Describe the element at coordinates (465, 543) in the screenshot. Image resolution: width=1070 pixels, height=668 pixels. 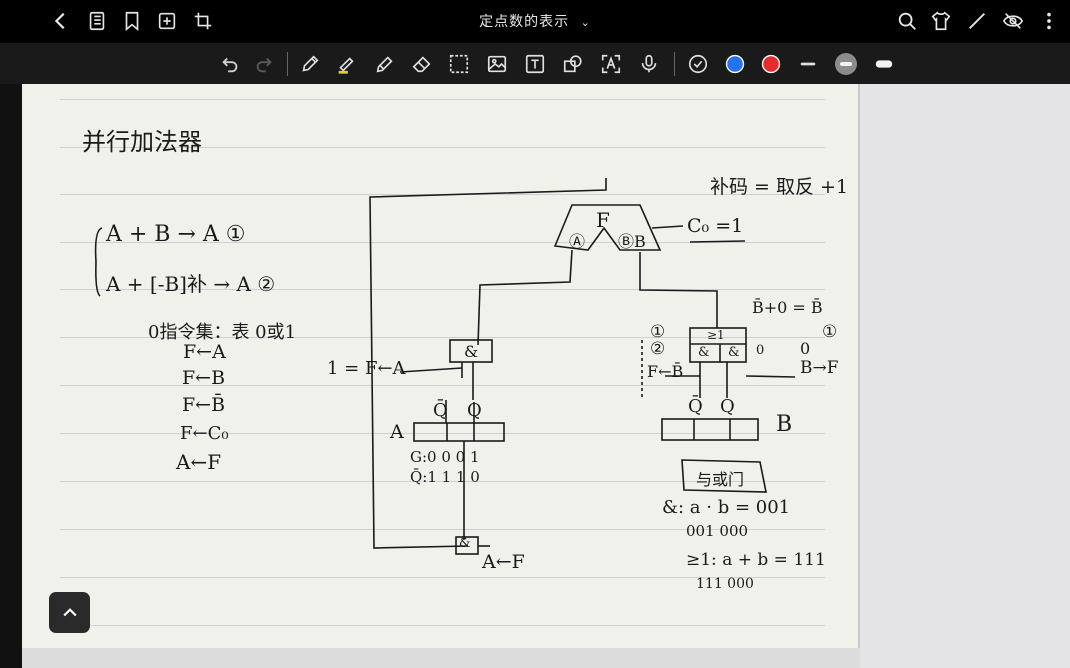
I see `gate-and-output: &` at that location.